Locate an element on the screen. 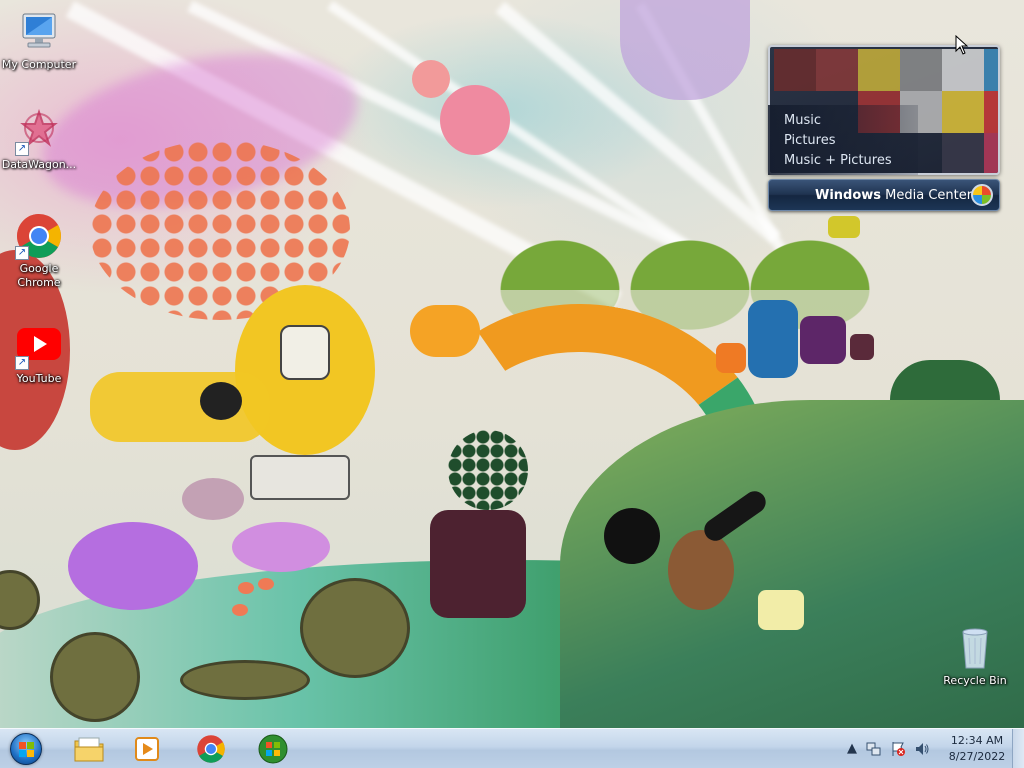 The width and height of the screenshot is (1024, 768). wallpaper-yellow-wave is located at coordinates (180, 407).